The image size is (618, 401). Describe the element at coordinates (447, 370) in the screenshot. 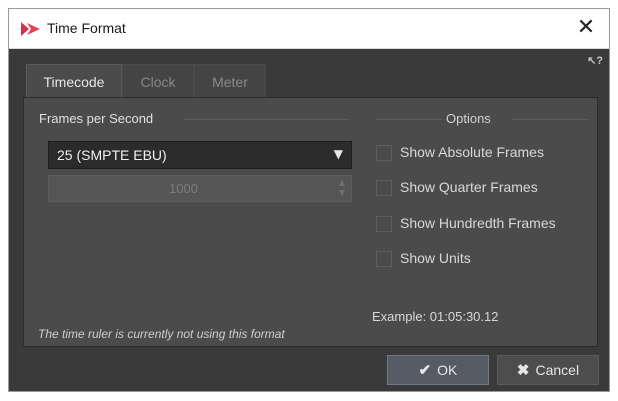

I see `ok-label: OK` at that location.